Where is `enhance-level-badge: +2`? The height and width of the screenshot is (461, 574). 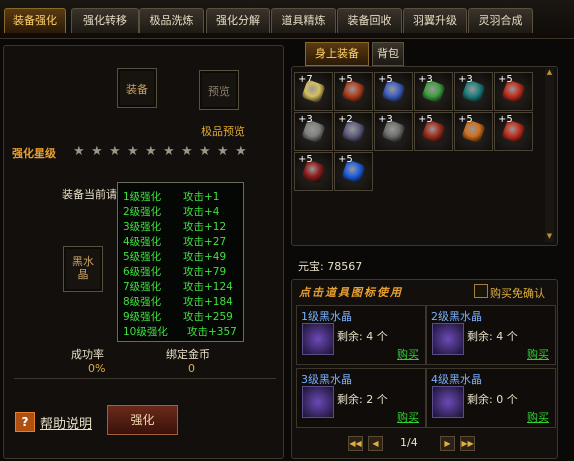
enhance-level-badge: +2 is located at coordinates (345, 119).